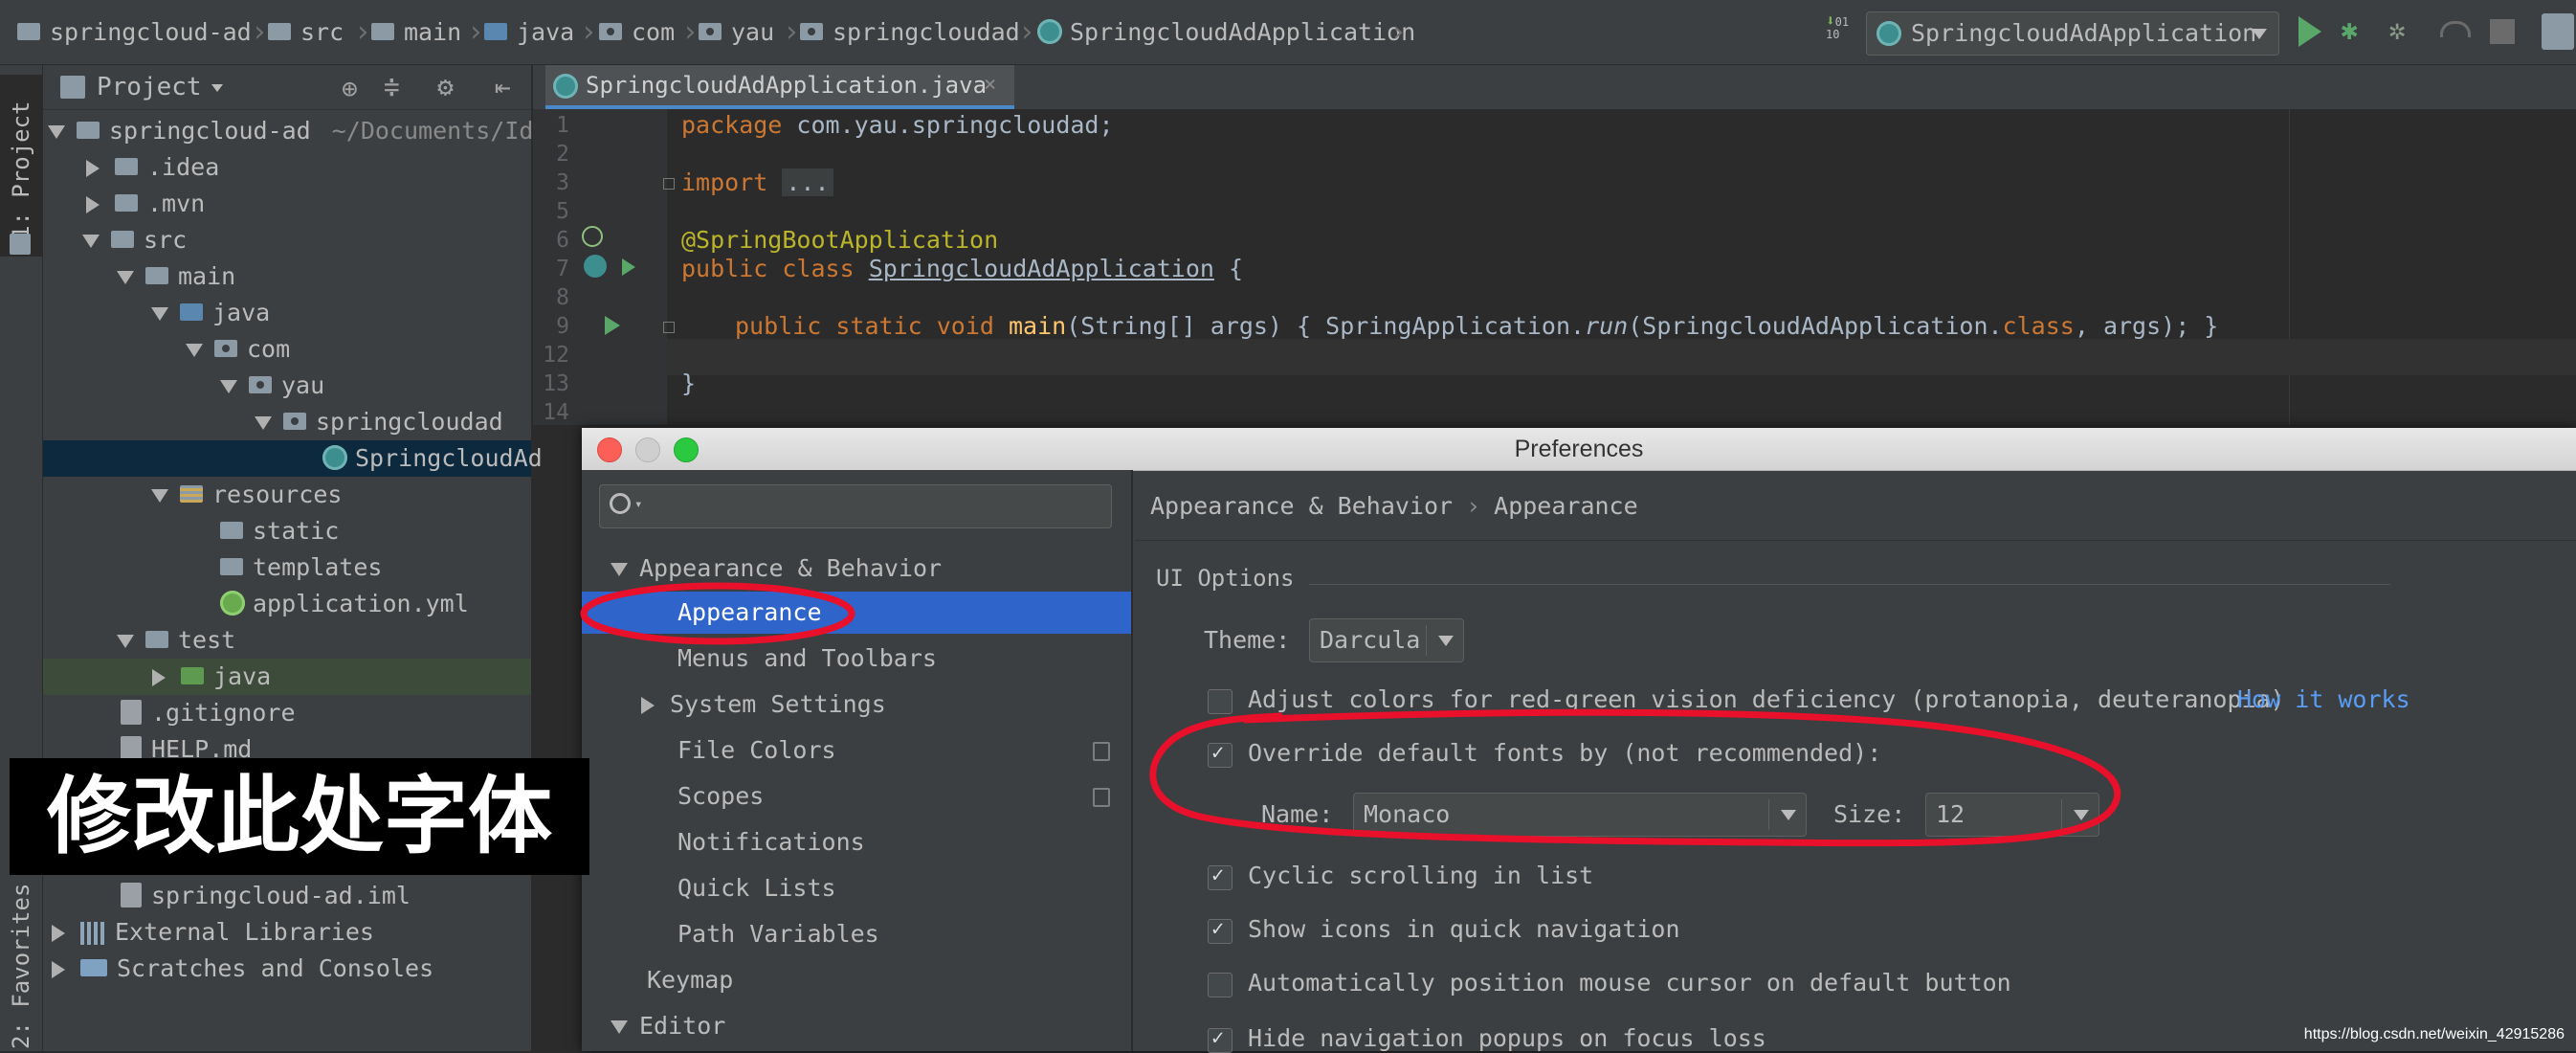 The image size is (2576, 1053). Describe the element at coordinates (1635, 777) in the screenshot. I see `annotation-circle-fonts` at that location.